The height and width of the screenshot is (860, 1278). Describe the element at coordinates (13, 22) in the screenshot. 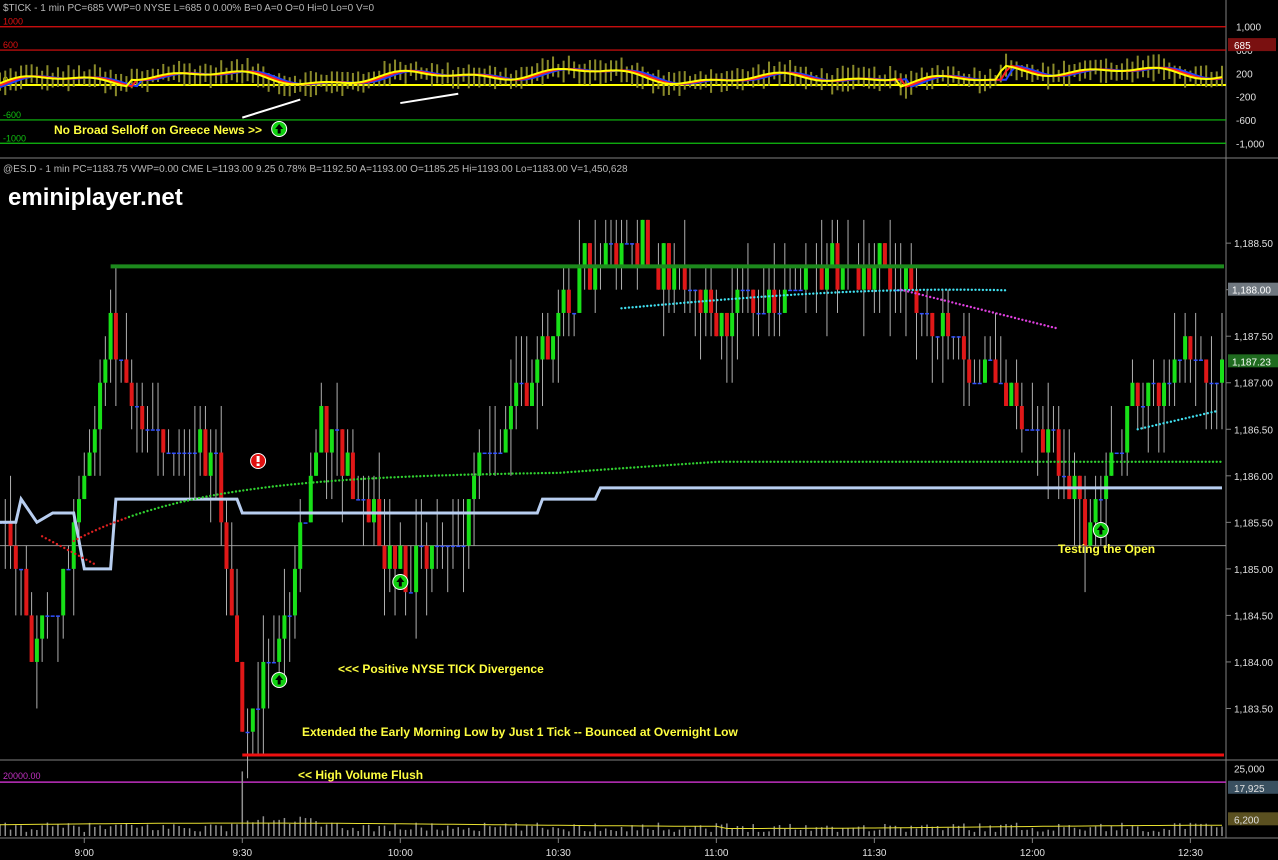

I see `tick-level-label: 1000` at that location.